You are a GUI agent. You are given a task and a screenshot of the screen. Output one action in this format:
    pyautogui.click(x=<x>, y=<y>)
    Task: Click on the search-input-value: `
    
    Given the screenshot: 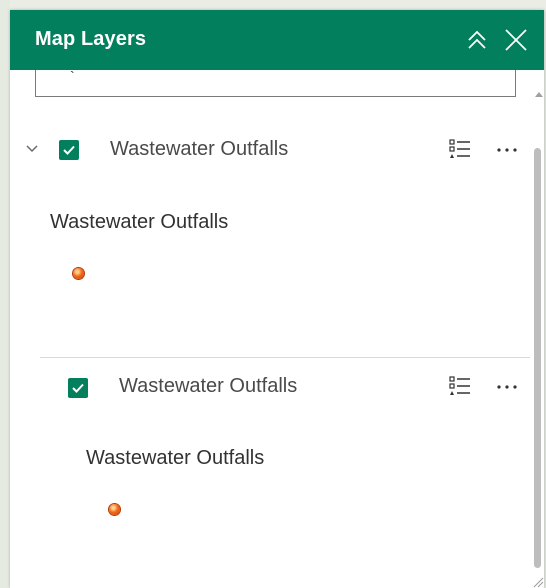 What is the action you would take?
    pyautogui.click(x=72, y=77)
    